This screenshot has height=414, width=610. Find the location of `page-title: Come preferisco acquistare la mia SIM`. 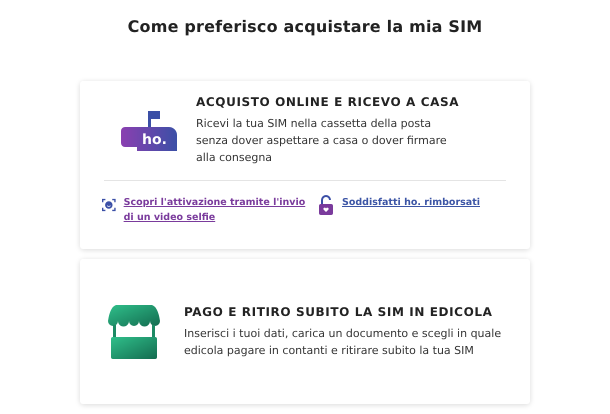

page-title: Come preferisco acquistare la mia SIM is located at coordinates (305, 26).